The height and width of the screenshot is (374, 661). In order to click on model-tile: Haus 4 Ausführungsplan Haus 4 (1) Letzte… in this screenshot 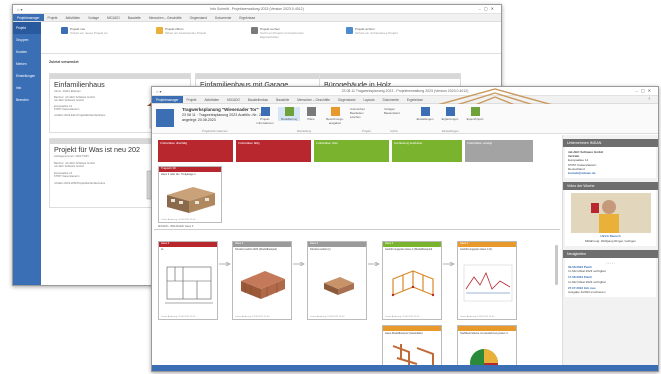, I will do `click(487, 280)`.